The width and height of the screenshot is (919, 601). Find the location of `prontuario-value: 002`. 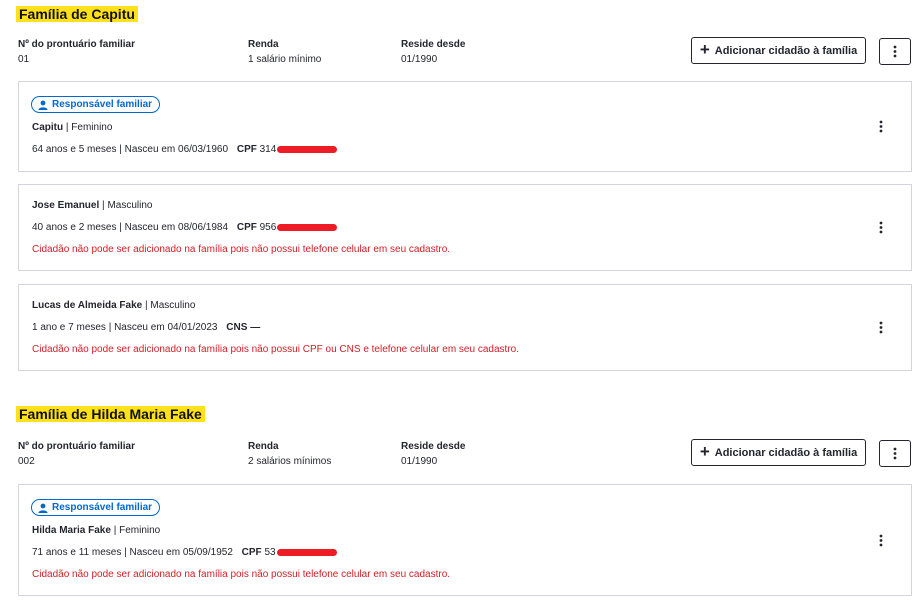

prontuario-value: 002 is located at coordinates (26, 461).